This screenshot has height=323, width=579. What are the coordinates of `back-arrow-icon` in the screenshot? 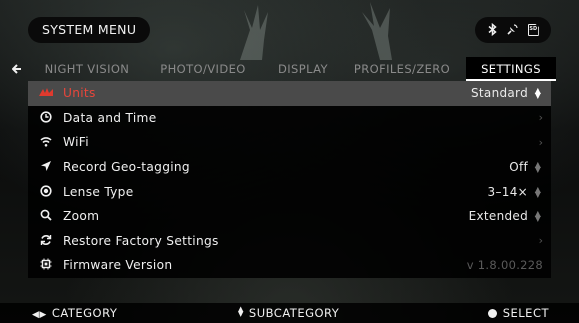 It's located at (17, 69).